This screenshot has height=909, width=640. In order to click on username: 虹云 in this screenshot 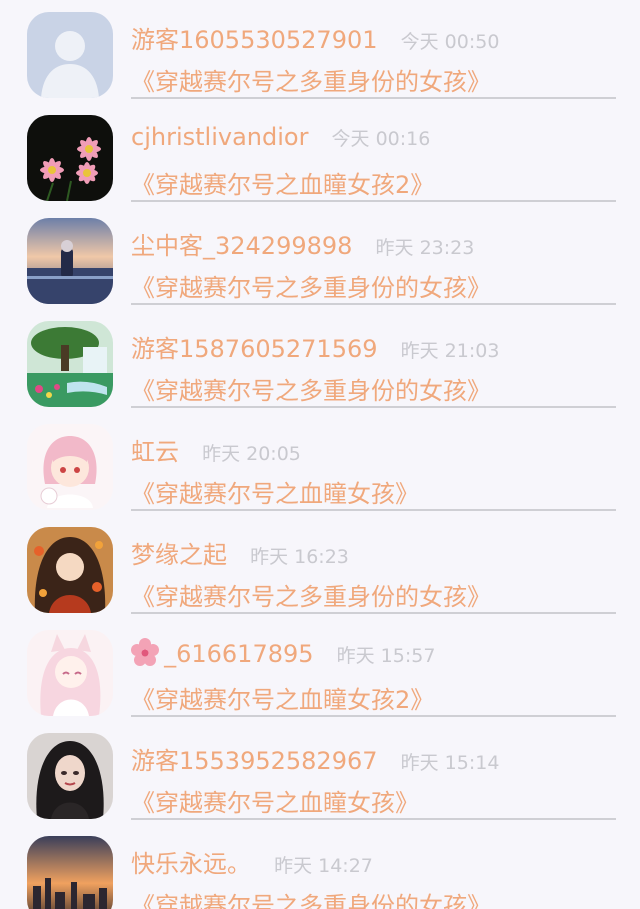, I will do `click(155, 452)`.